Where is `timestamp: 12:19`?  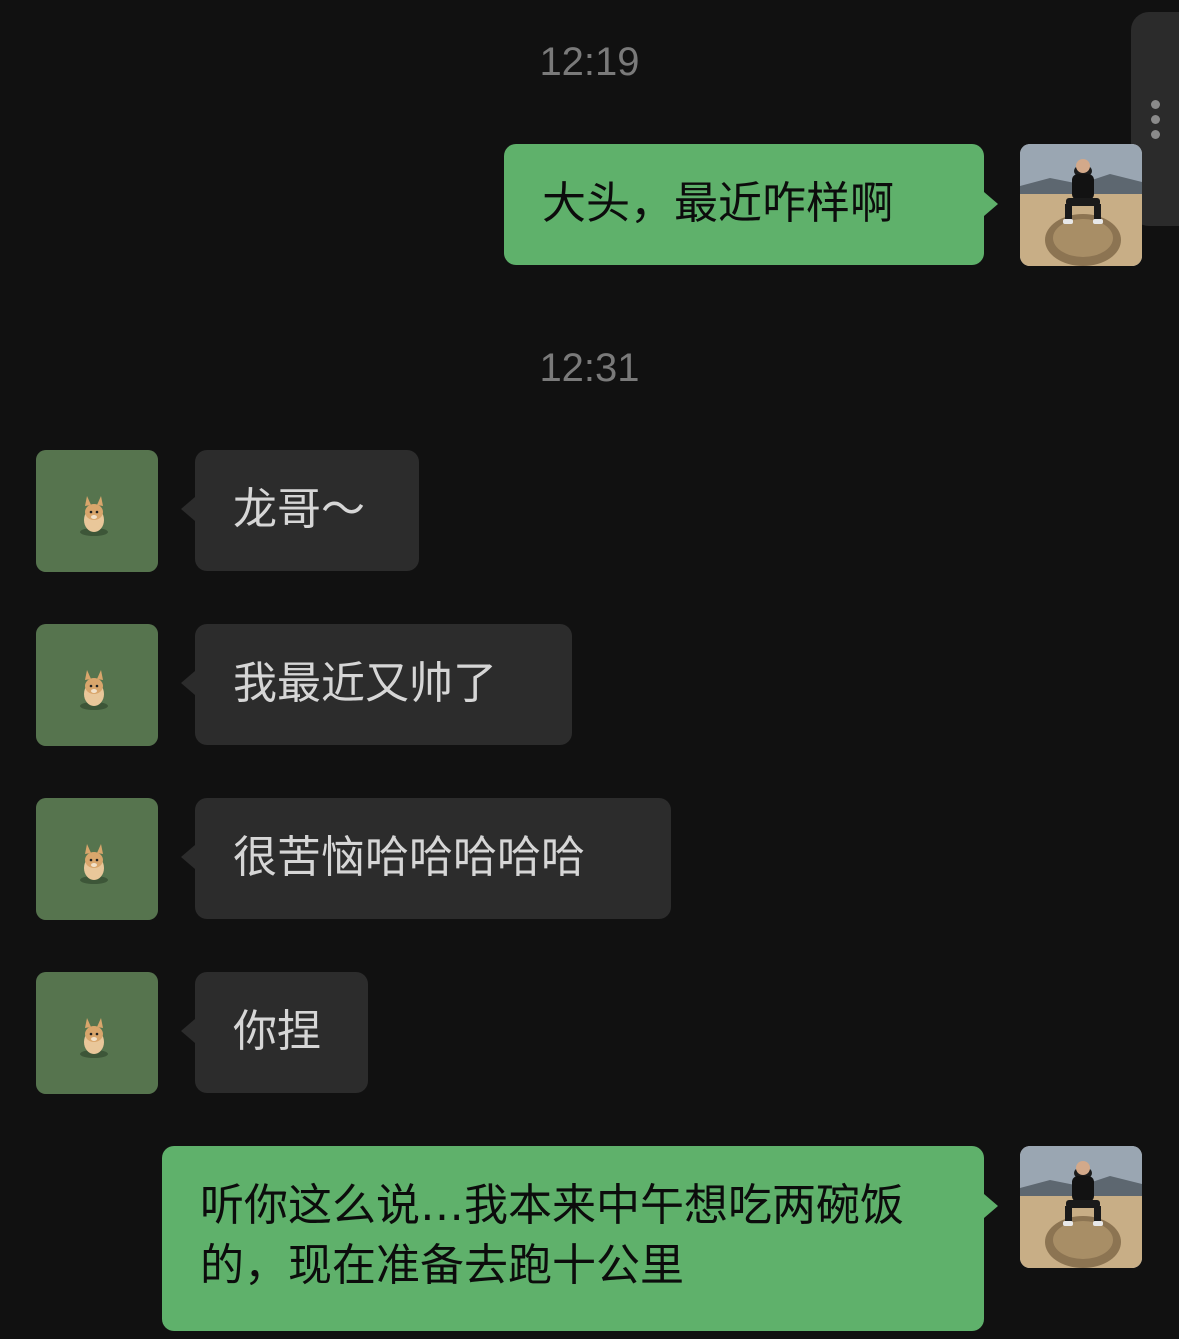 timestamp: 12:19 is located at coordinates (589, 62).